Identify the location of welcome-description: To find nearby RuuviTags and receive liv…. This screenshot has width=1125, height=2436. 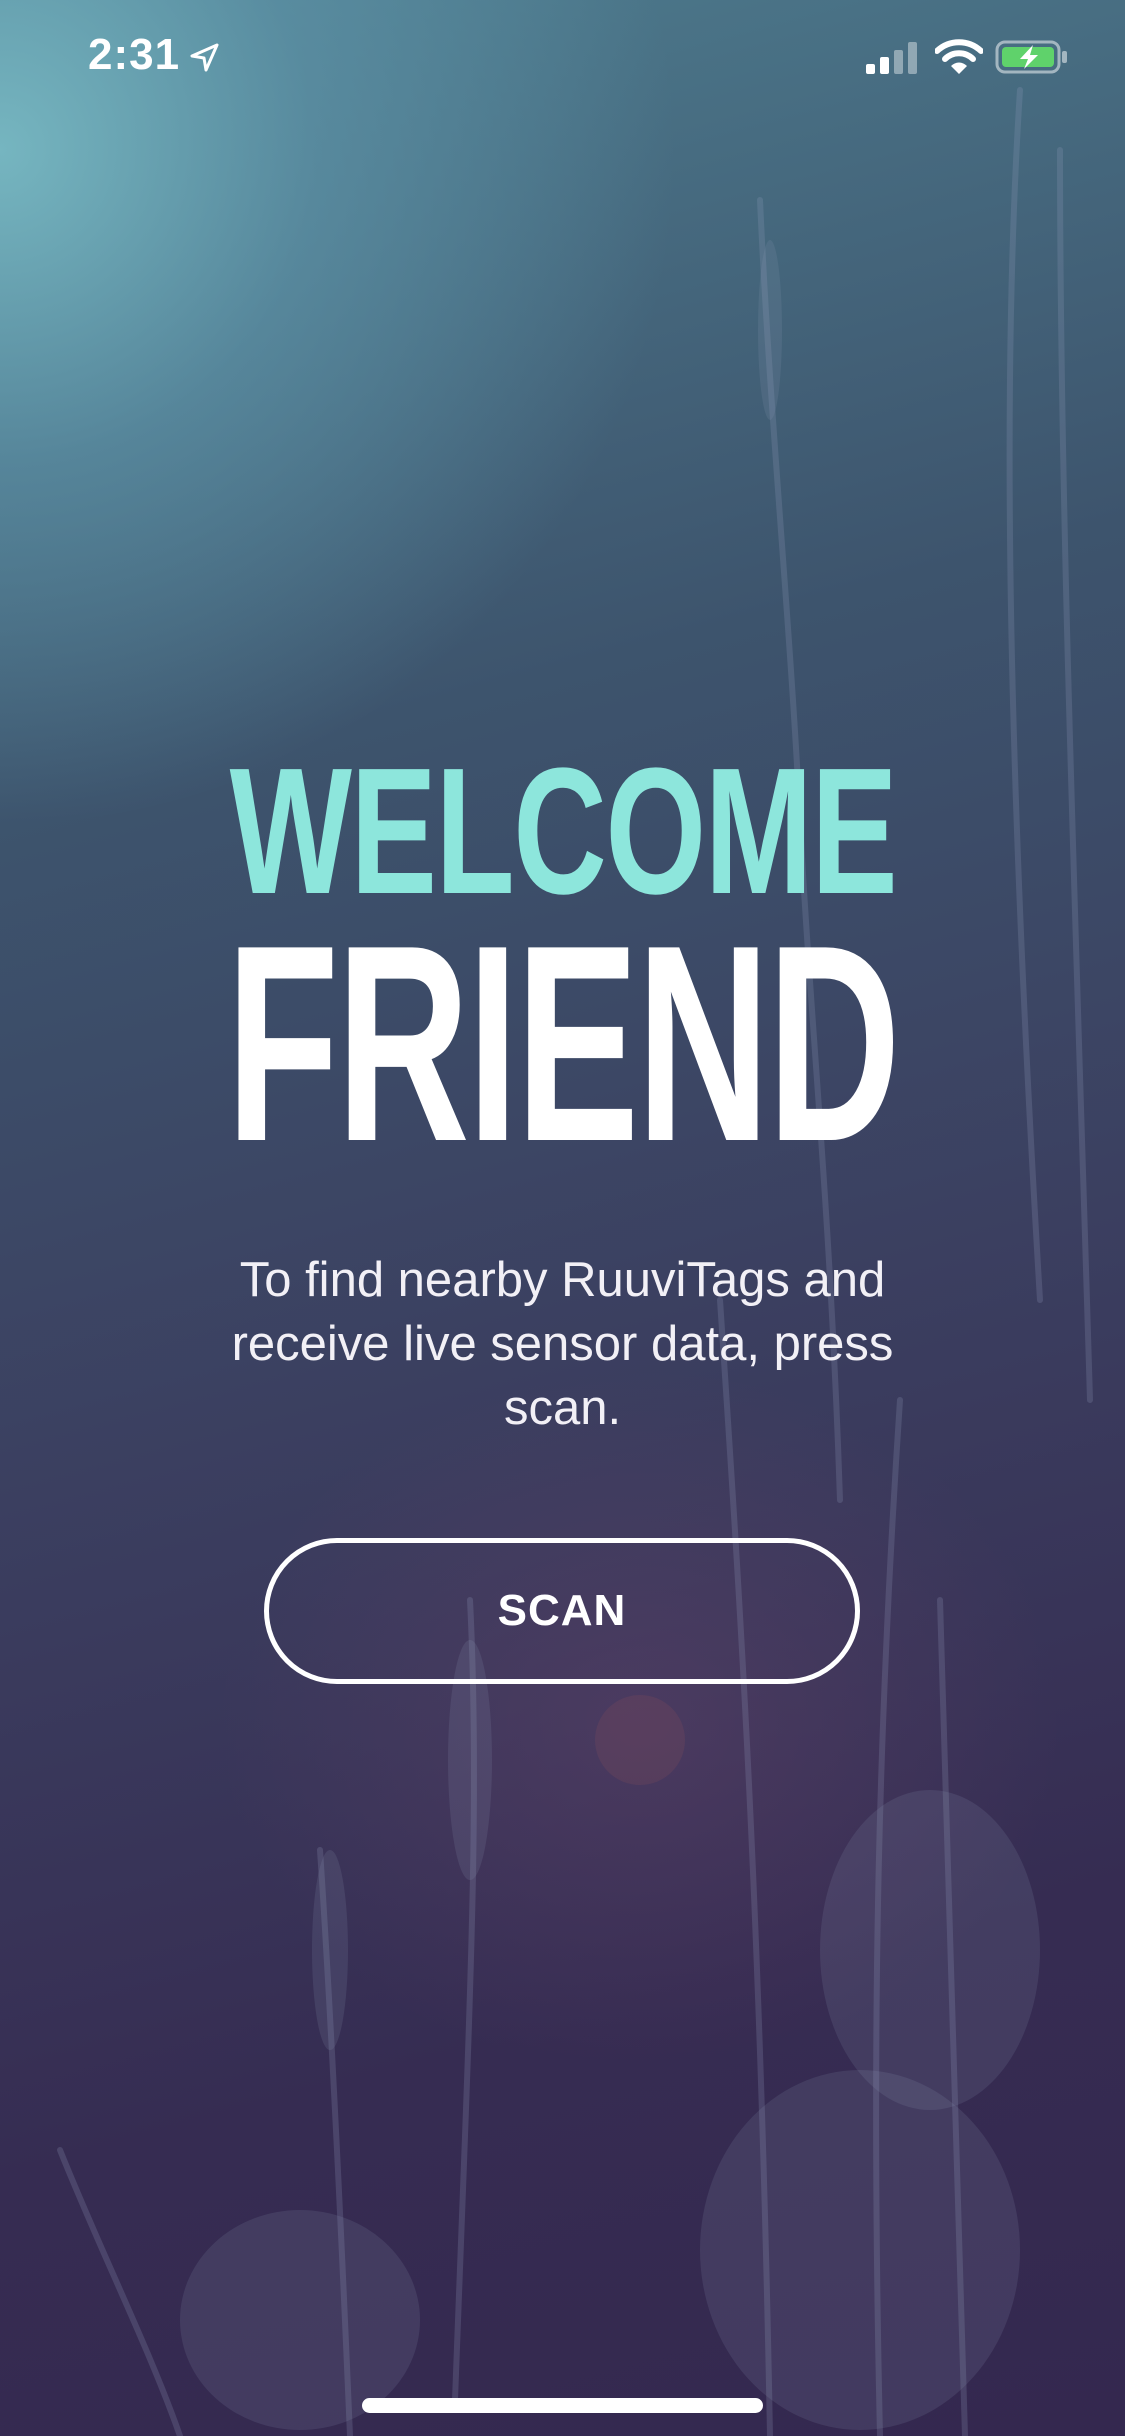
(562, 1344).